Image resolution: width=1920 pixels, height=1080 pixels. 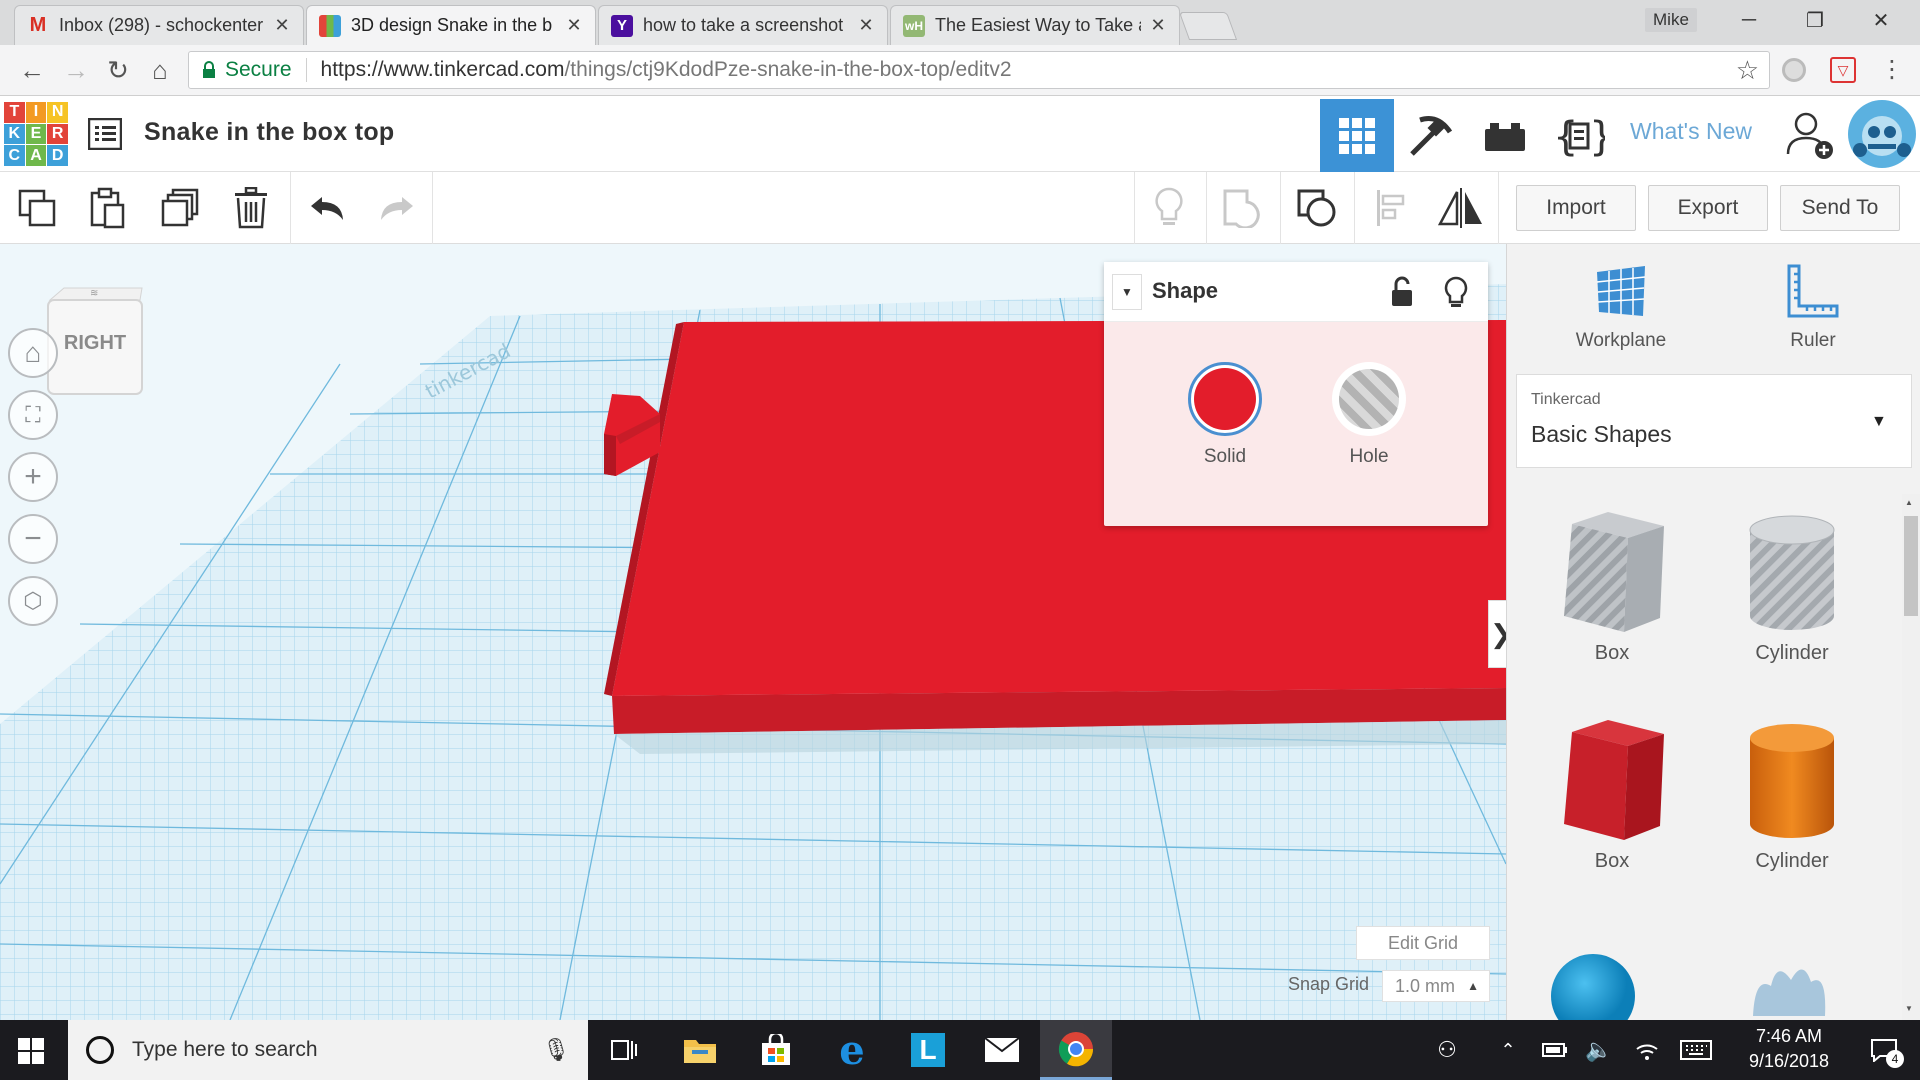 What do you see at coordinates (33, 477) in the screenshot?
I see `zoom-in-button: +` at bounding box center [33, 477].